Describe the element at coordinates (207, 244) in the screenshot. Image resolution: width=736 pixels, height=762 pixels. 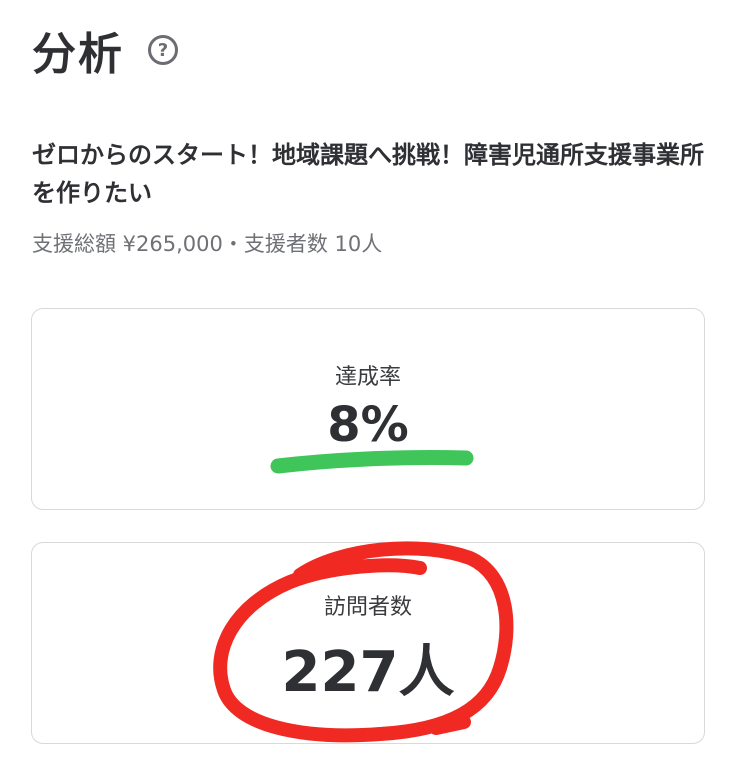
I see `project-meta: 支援総額 ¥265,000・支援者数 10人` at that location.